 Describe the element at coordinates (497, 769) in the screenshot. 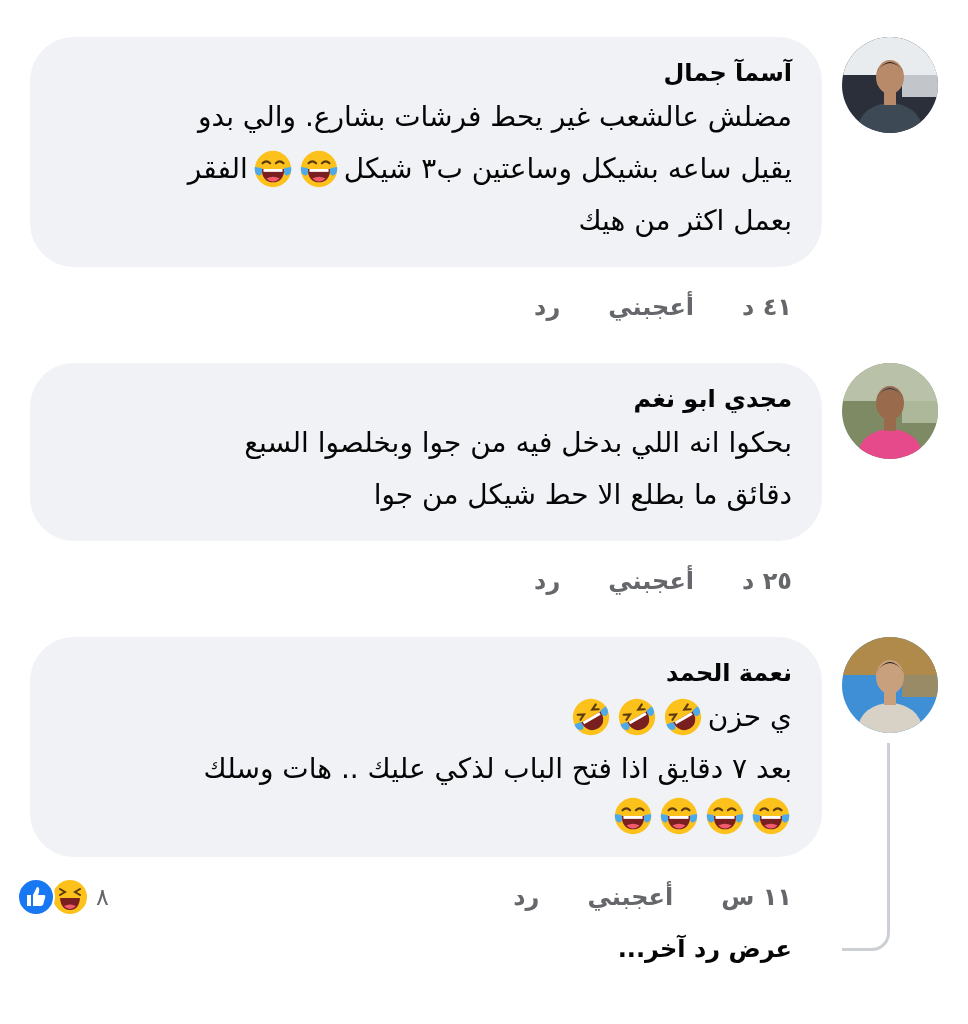

I see `comment-text: بعد ٧ دقايق اذا فتح الباب لذكي عليك .. هات وسلك` at that location.